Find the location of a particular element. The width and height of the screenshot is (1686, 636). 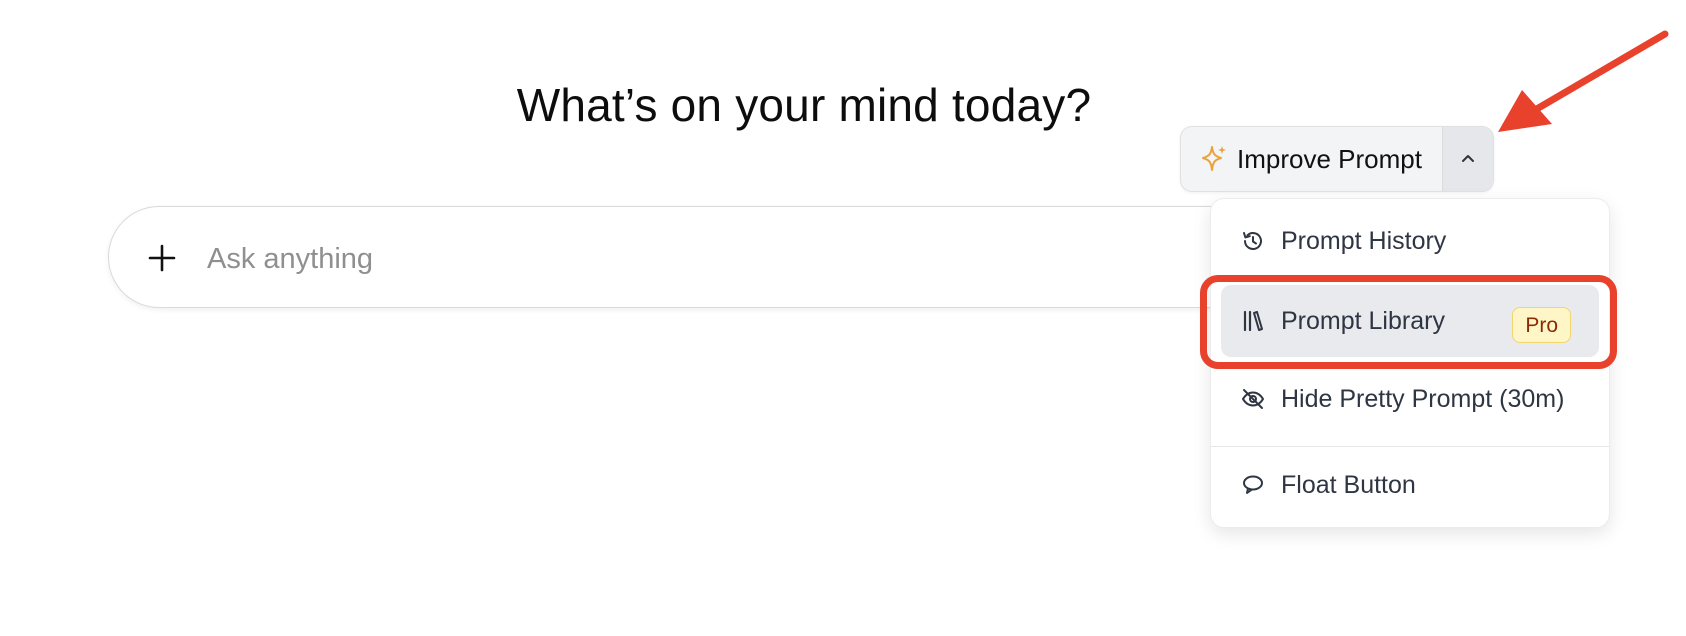

menu-item-prompt-history: Prompt History is located at coordinates (1410, 241).